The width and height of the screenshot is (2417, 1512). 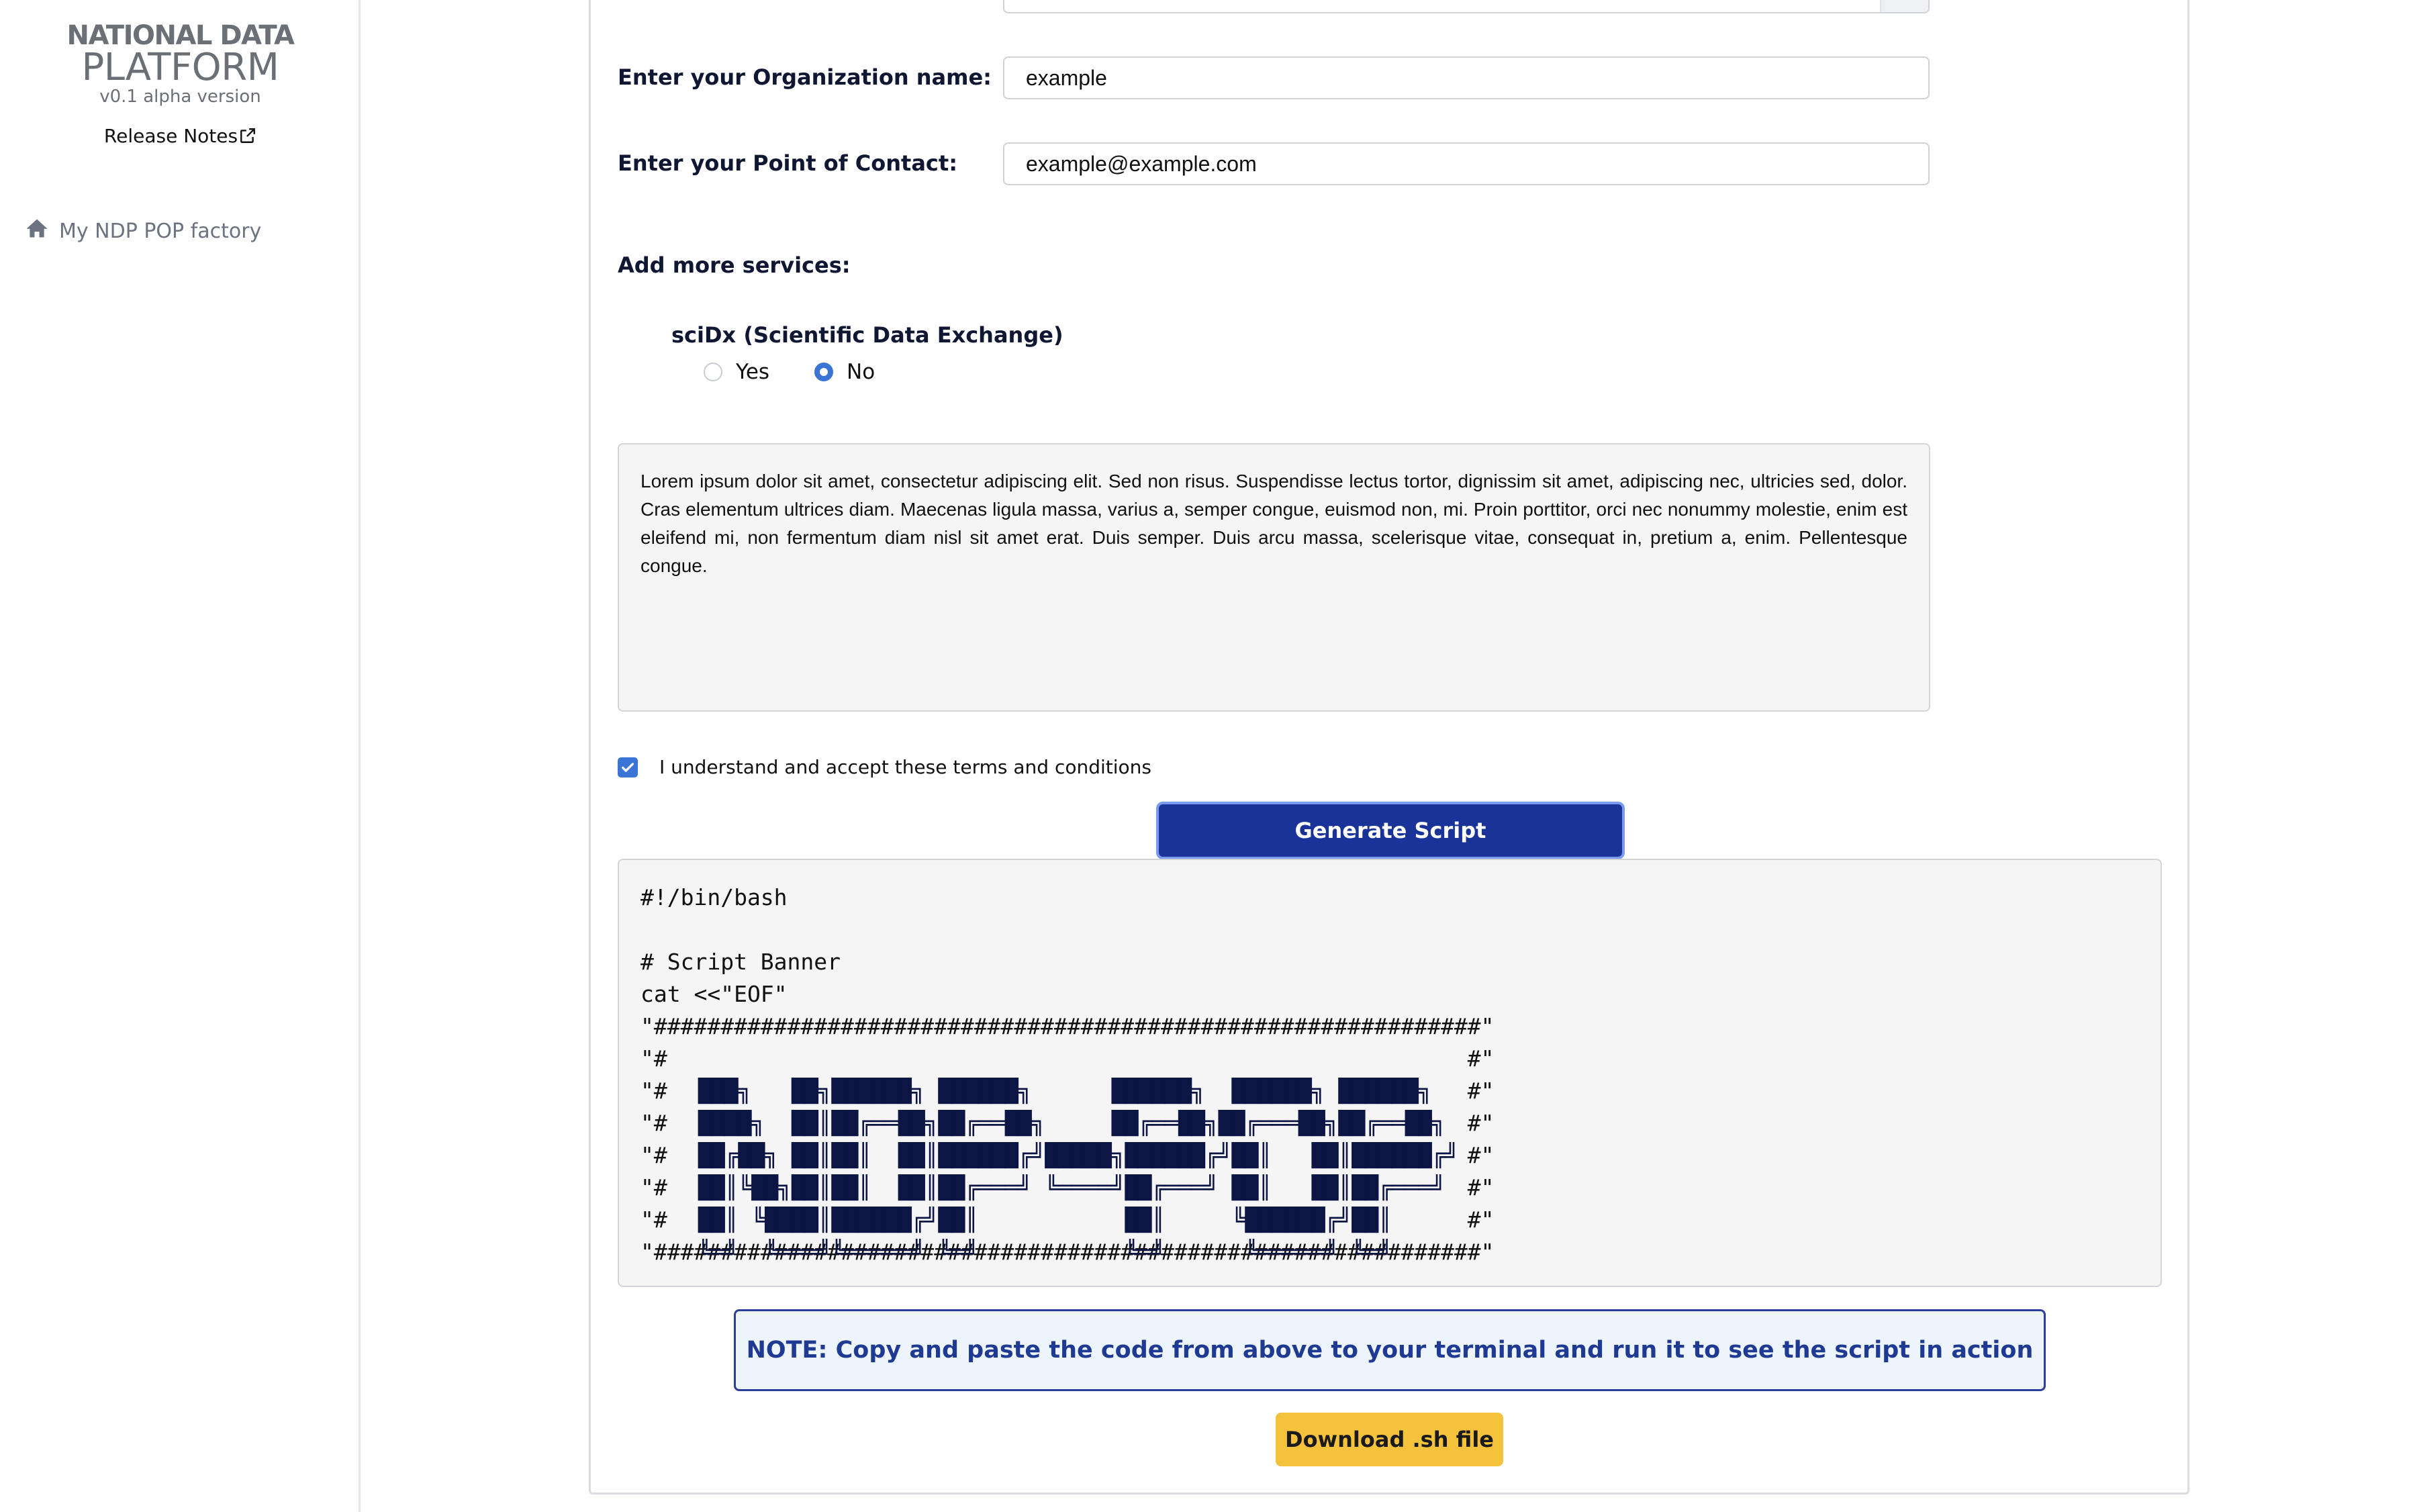 What do you see at coordinates (171, 136) in the screenshot?
I see `release-notes-label: Release Notes` at bounding box center [171, 136].